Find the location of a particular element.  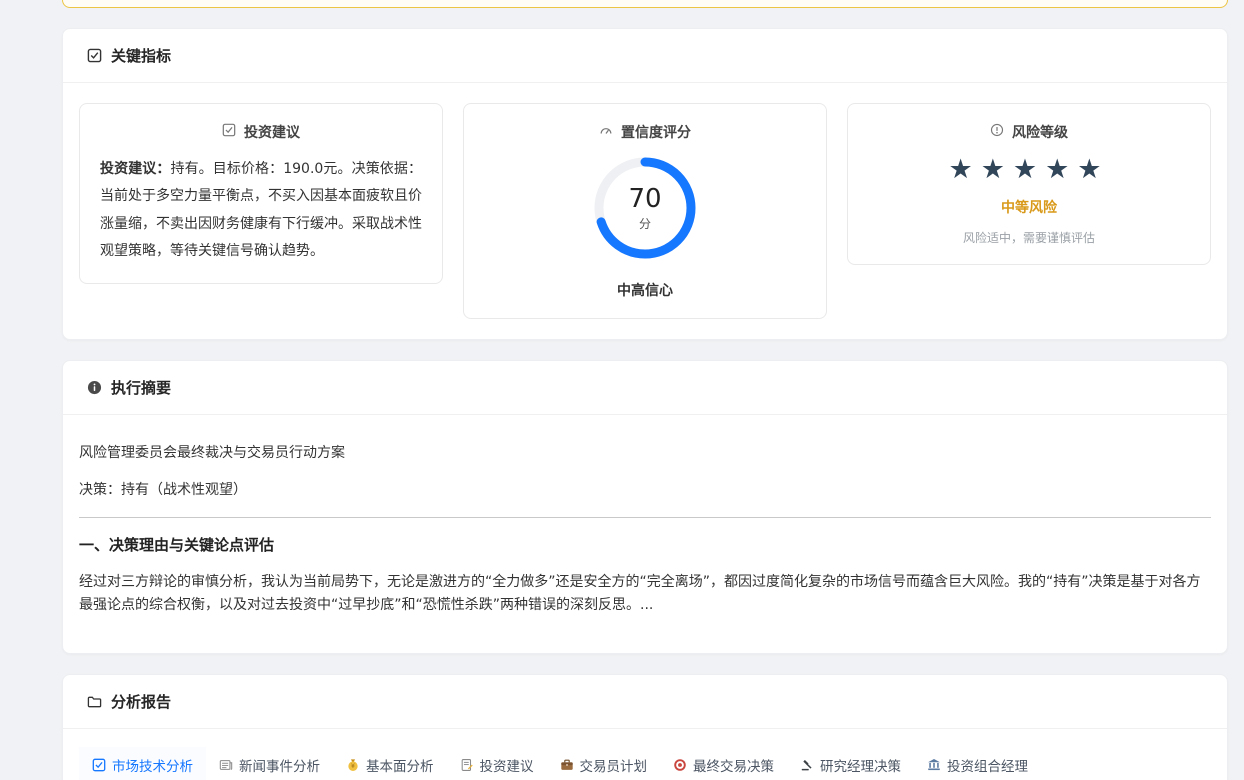

section-title: 关键指标 is located at coordinates (141, 56).